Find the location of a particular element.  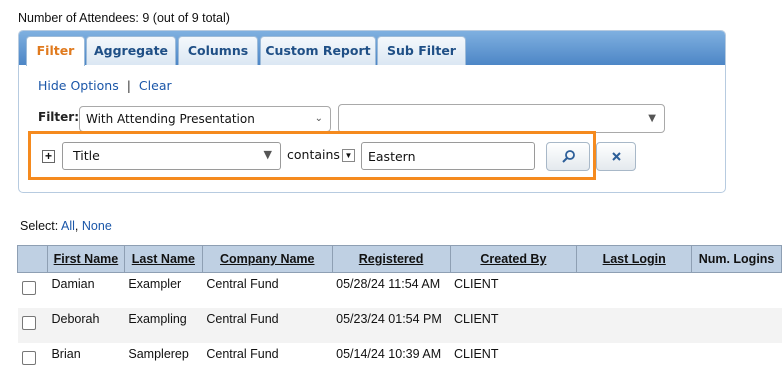

cell-last-name: Samplerep is located at coordinates (158, 353).